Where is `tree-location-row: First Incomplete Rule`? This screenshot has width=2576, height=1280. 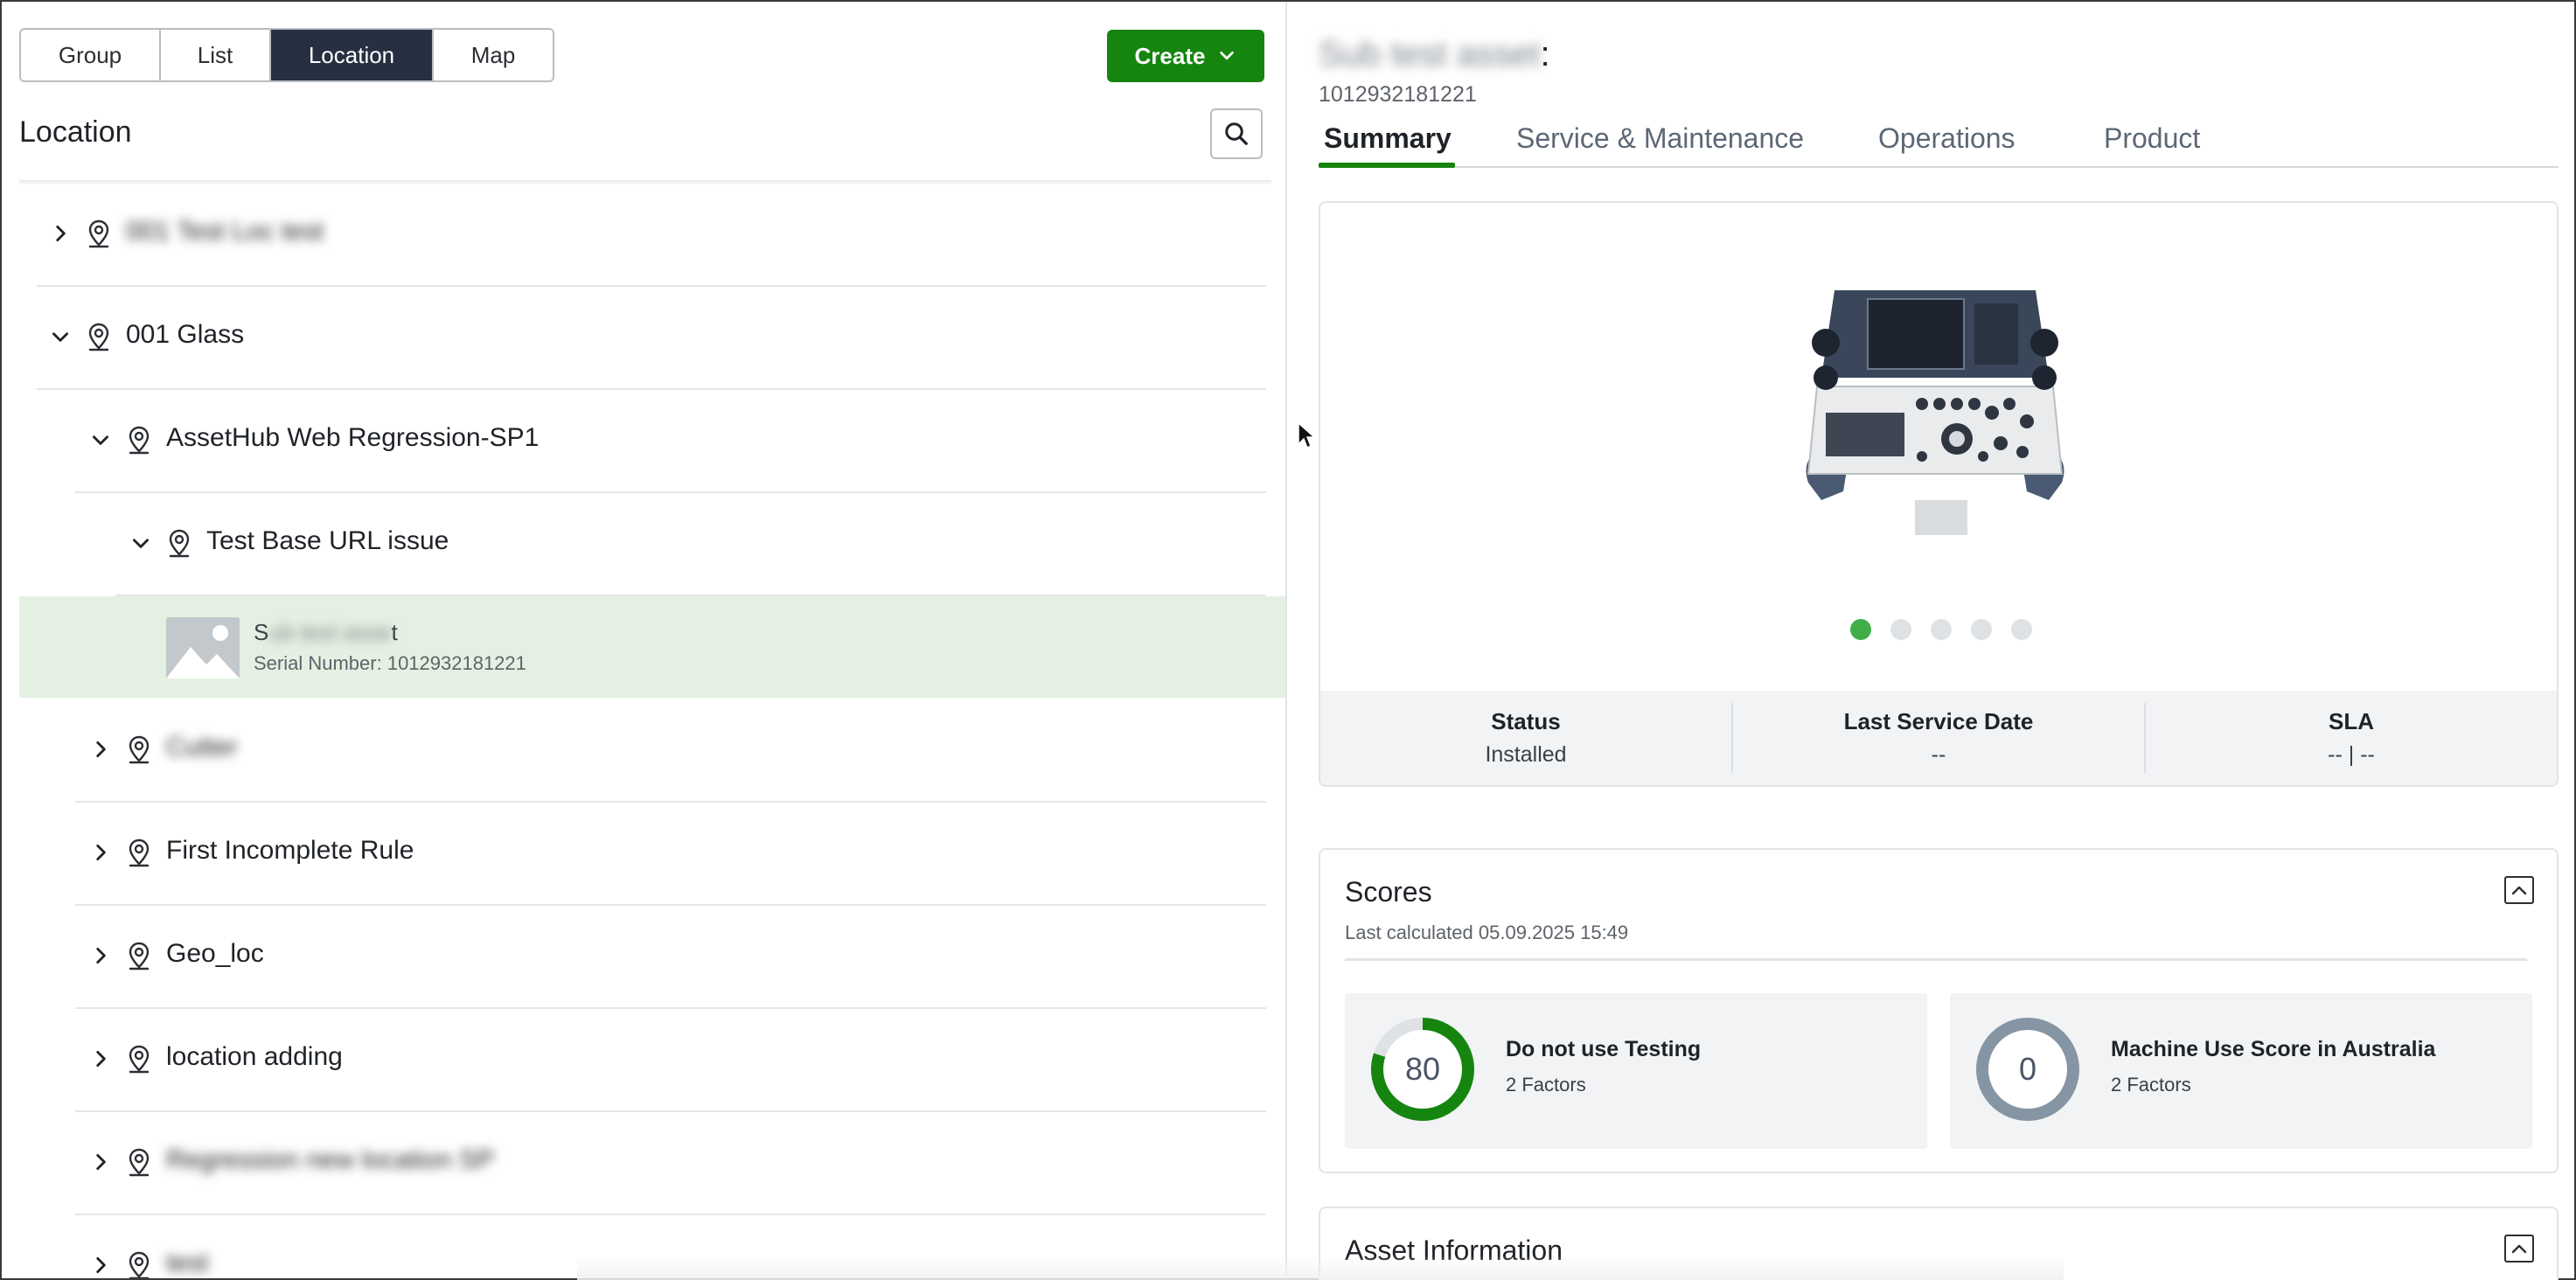
tree-location-row: First Incomplete Rule is located at coordinates (643, 854).